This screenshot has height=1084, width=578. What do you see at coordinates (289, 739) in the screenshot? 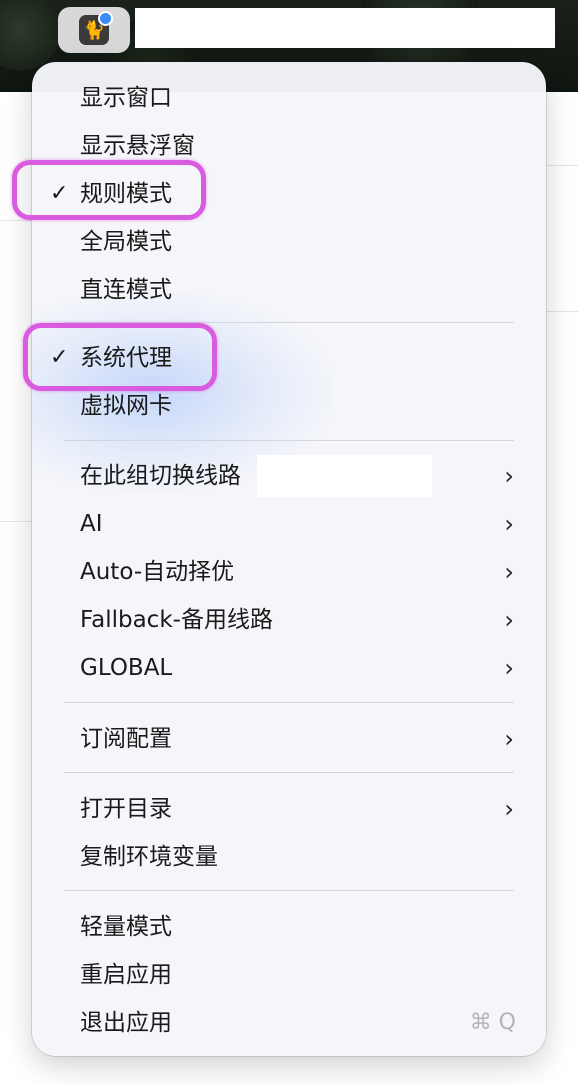
I see `menu-item-subscription-config: 订阅配置 ›` at bounding box center [289, 739].